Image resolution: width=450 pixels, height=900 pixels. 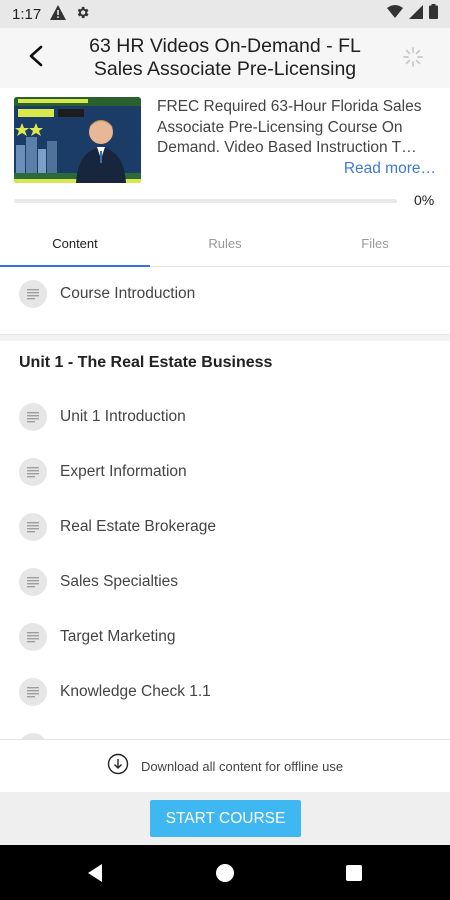 I want to click on list-item-expert-information: Expert Information, so click(x=225, y=472).